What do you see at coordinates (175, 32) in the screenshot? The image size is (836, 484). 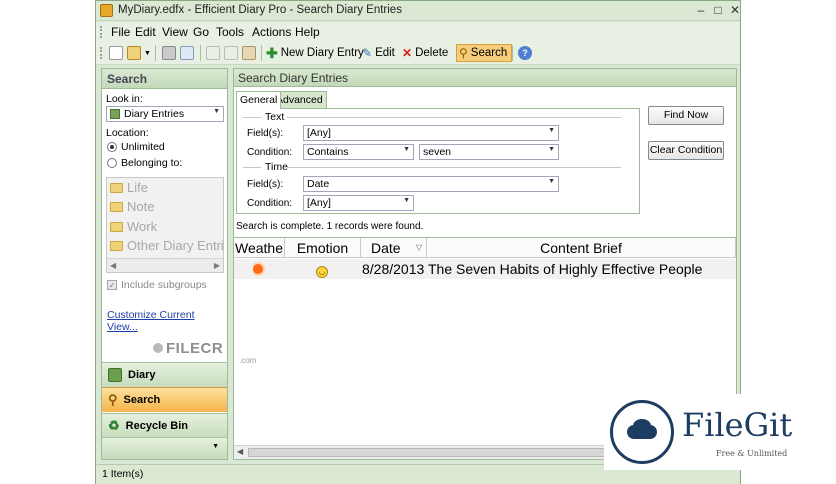 I see `menu-view: View` at bounding box center [175, 32].